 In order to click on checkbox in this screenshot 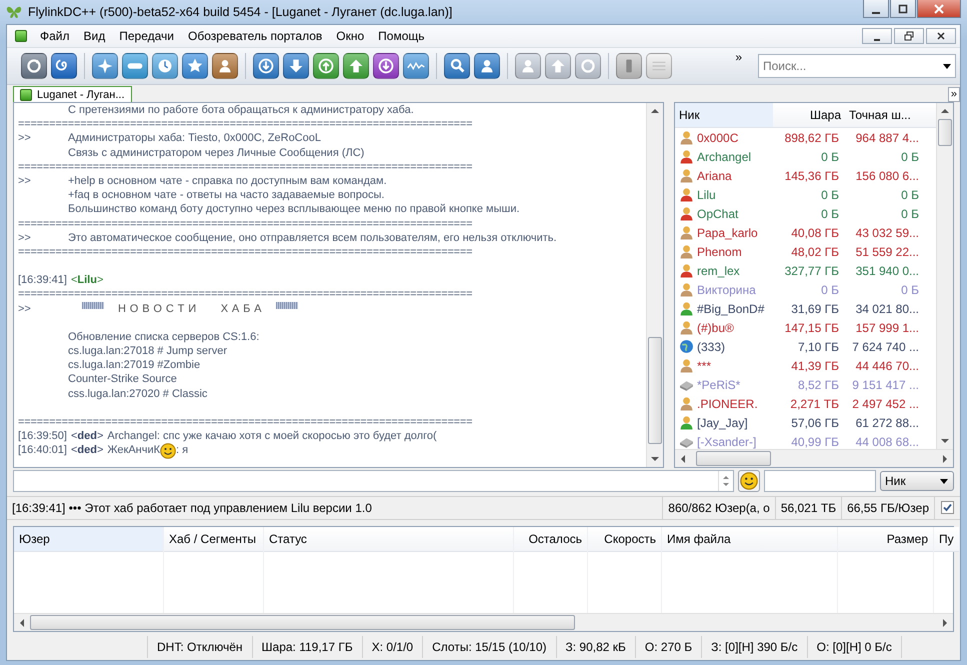, I will do `click(947, 507)`.